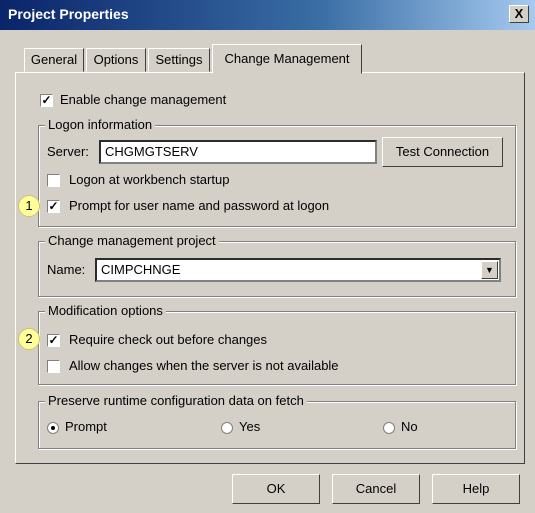 The height and width of the screenshot is (513, 535). Describe the element at coordinates (29, 206) in the screenshot. I see `callout-1: 1` at that location.